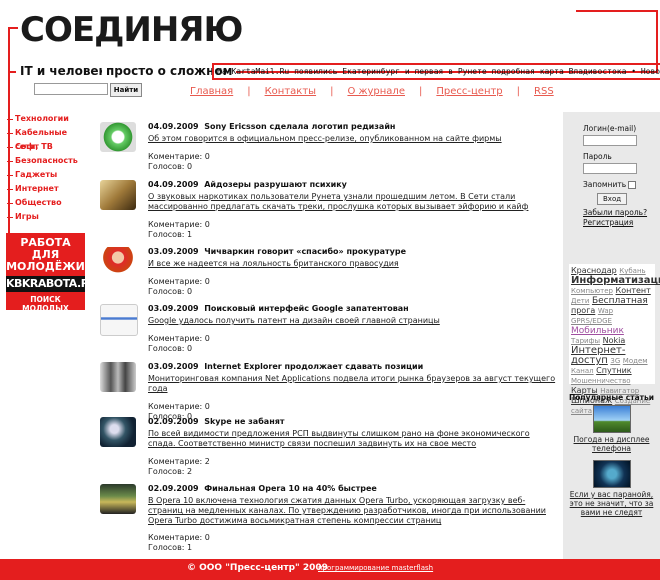  Describe the element at coordinates (610, 140) in the screenshot. I see `login-field` at that location.